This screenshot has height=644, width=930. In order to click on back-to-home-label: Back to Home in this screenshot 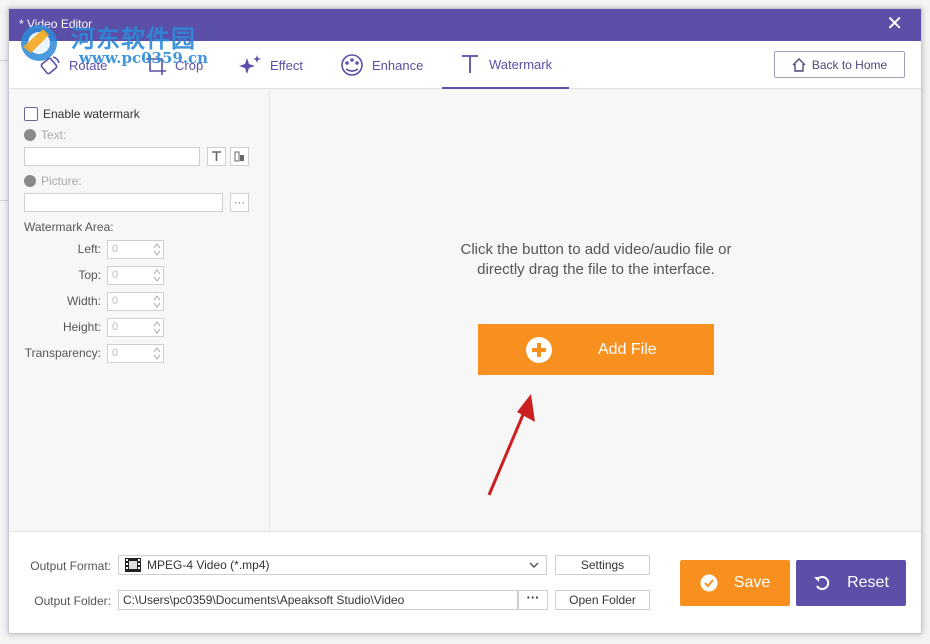, I will do `click(849, 64)`.